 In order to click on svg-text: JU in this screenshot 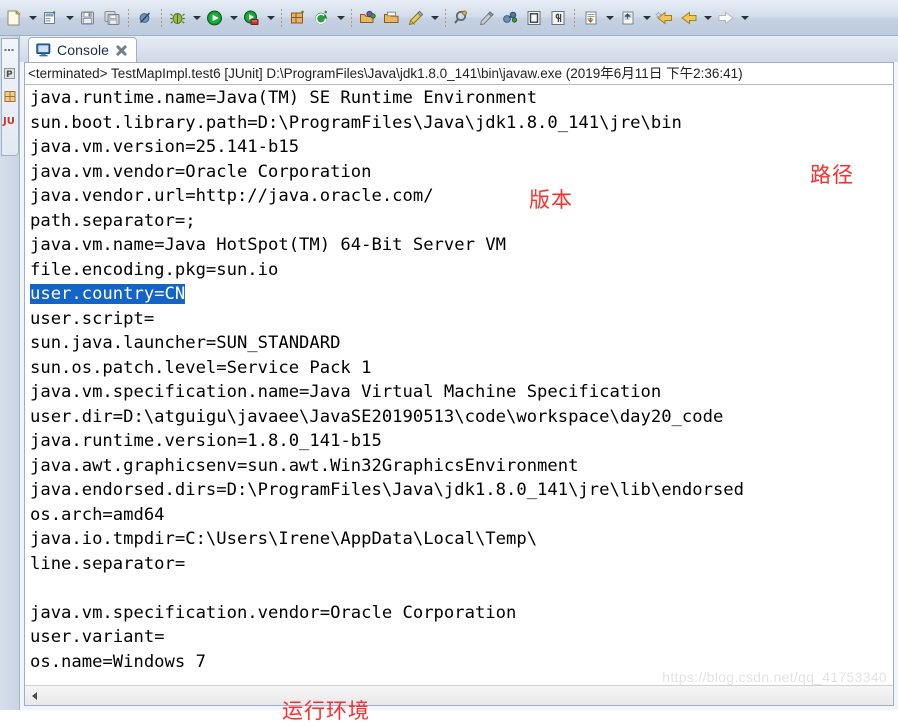, I will do `click(8, 121)`.